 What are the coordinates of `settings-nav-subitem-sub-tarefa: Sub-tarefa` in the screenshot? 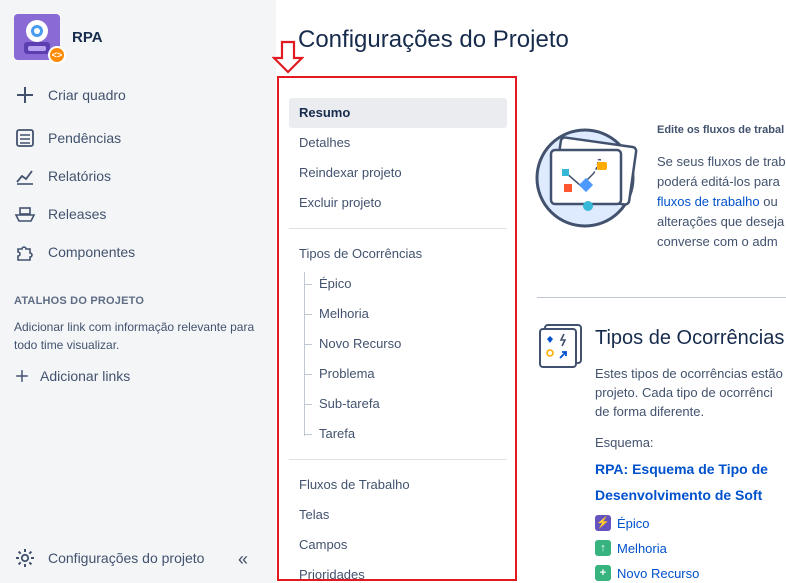 It's located at (349, 403).